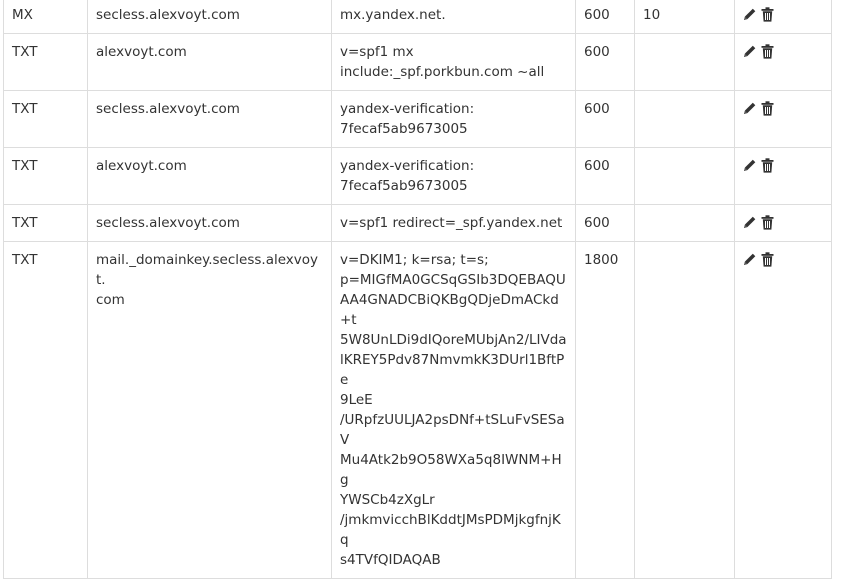 This screenshot has width=845, height=579. What do you see at coordinates (414, 260) in the screenshot?
I see `record-answer-text: v=DKIM1; k=rsa; t=s;` at bounding box center [414, 260].